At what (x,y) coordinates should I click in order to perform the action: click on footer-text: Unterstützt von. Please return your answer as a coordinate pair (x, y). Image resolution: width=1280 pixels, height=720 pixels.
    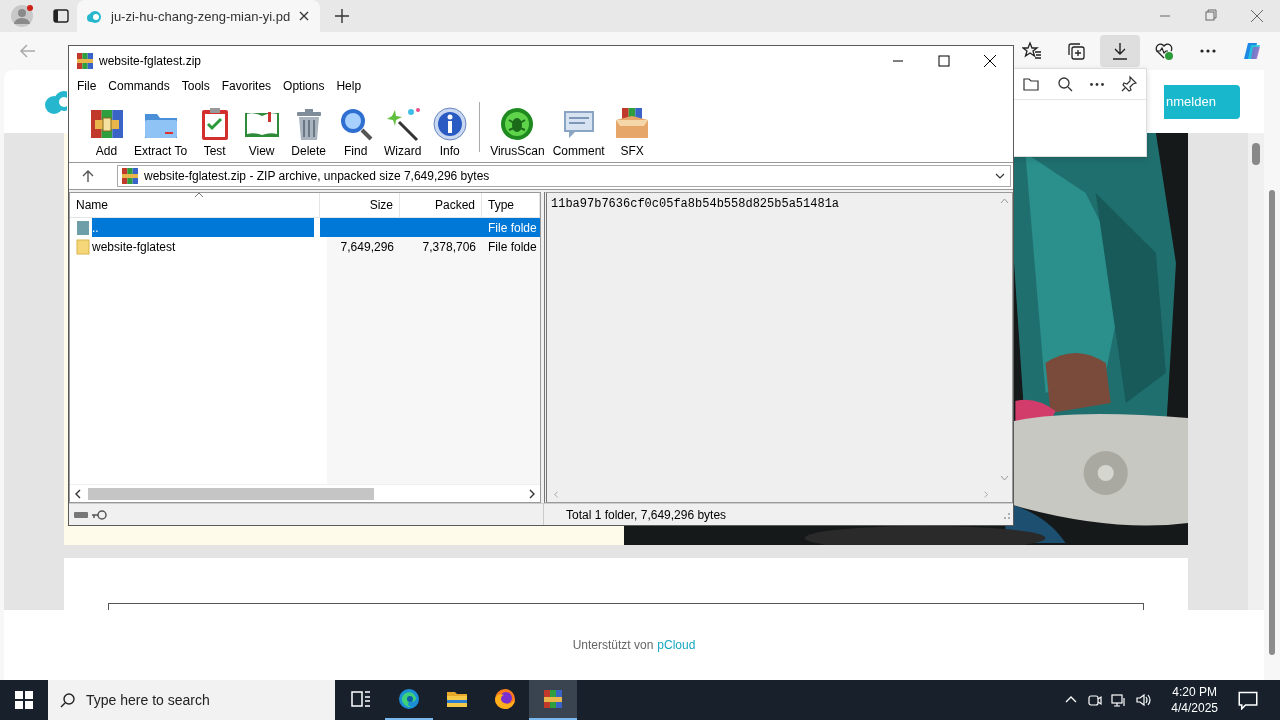
    Looking at the image, I should click on (613, 645).